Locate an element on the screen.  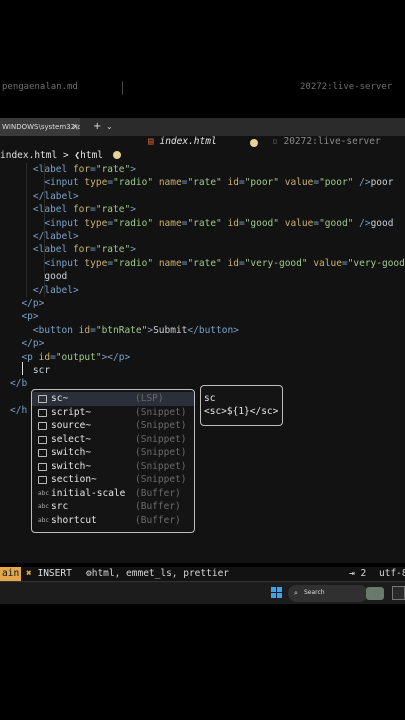
completion-item: source~ (Snippet) is located at coordinates (113, 426).